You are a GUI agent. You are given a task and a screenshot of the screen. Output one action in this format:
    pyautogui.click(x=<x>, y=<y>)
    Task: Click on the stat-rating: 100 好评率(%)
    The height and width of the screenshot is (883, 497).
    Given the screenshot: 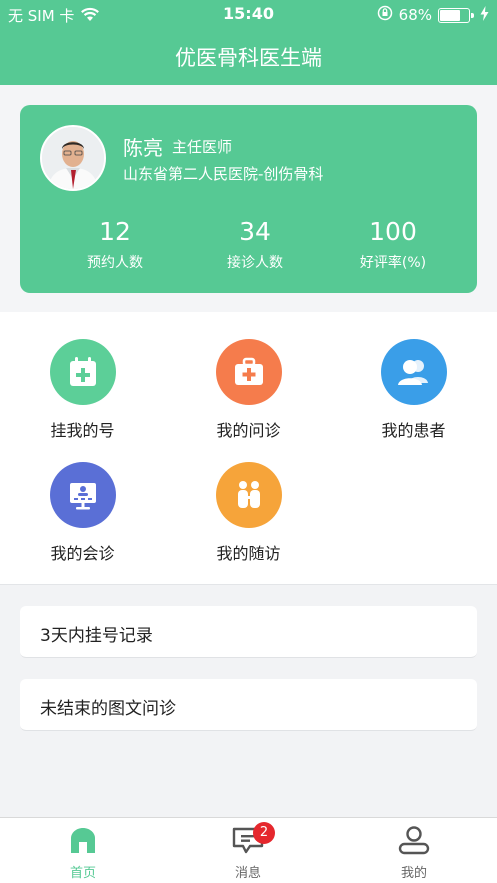 What is the action you would take?
    pyautogui.click(x=393, y=244)
    